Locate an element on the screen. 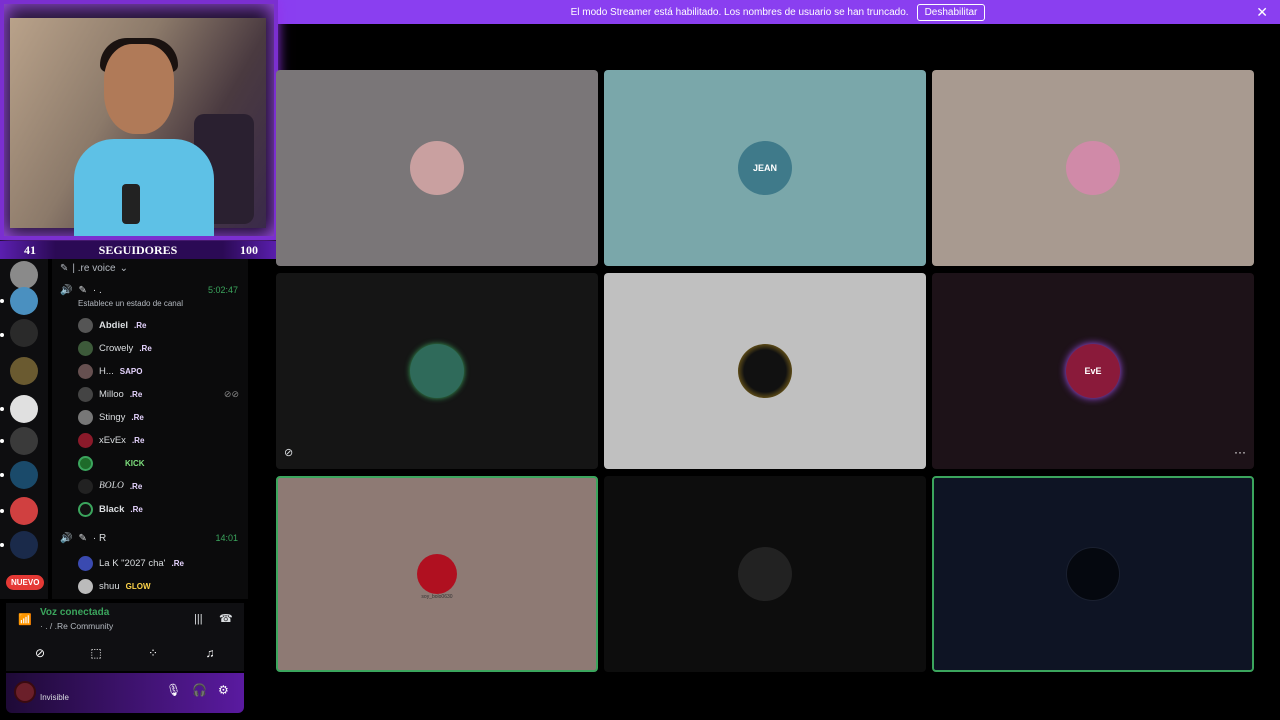 This screenshot has width=1280, height=720. server-list is located at coordinates (24, 429).